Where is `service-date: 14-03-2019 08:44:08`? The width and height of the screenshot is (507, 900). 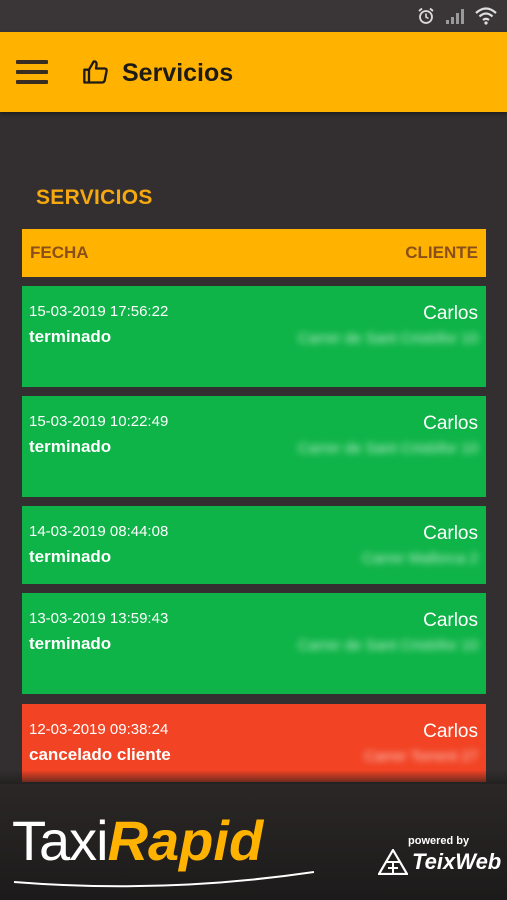 service-date: 14-03-2019 08:44:08 is located at coordinates (99, 531).